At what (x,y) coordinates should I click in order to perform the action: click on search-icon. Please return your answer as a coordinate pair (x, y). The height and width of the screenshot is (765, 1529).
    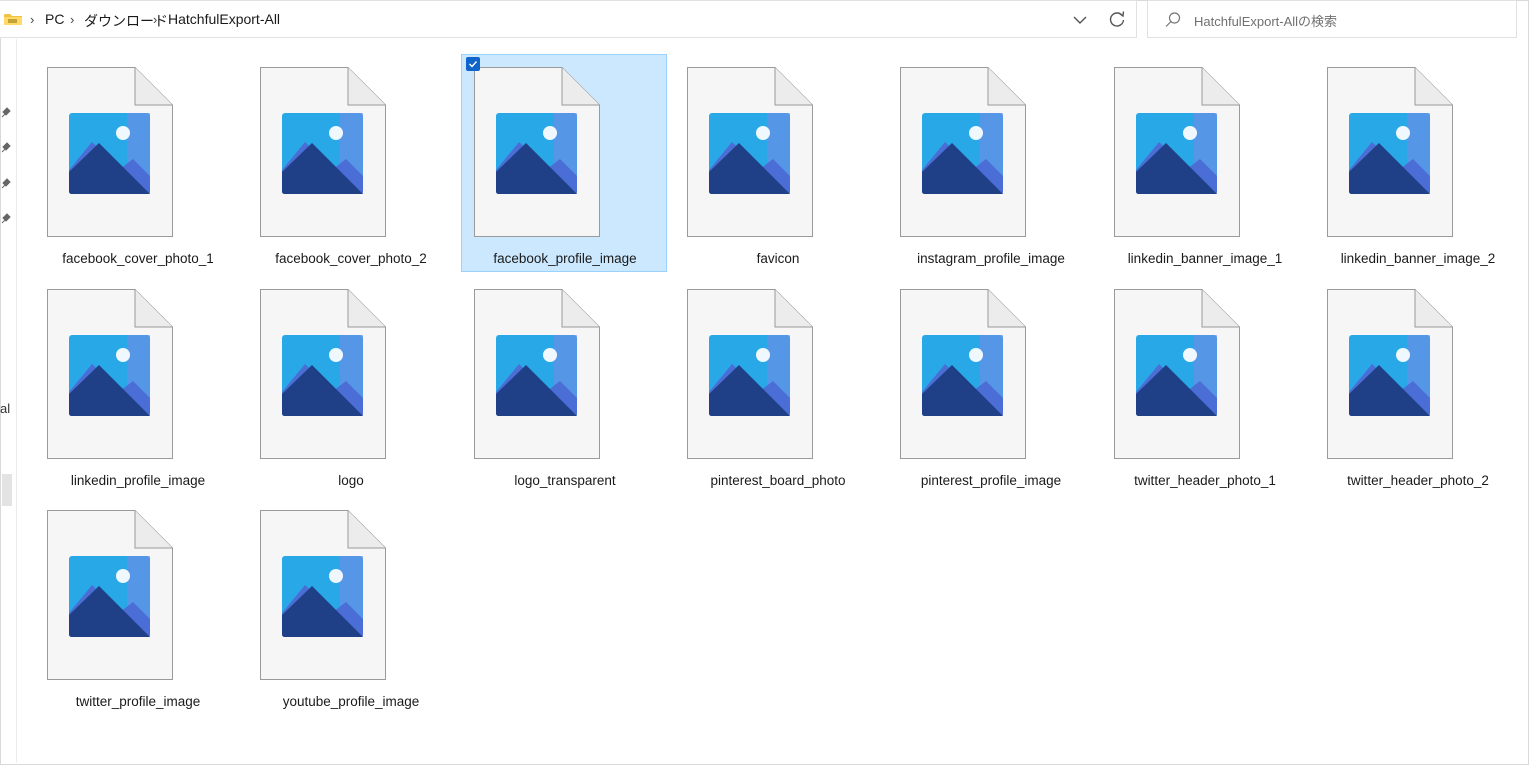
    Looking at the image, I should click on (1173, 19).